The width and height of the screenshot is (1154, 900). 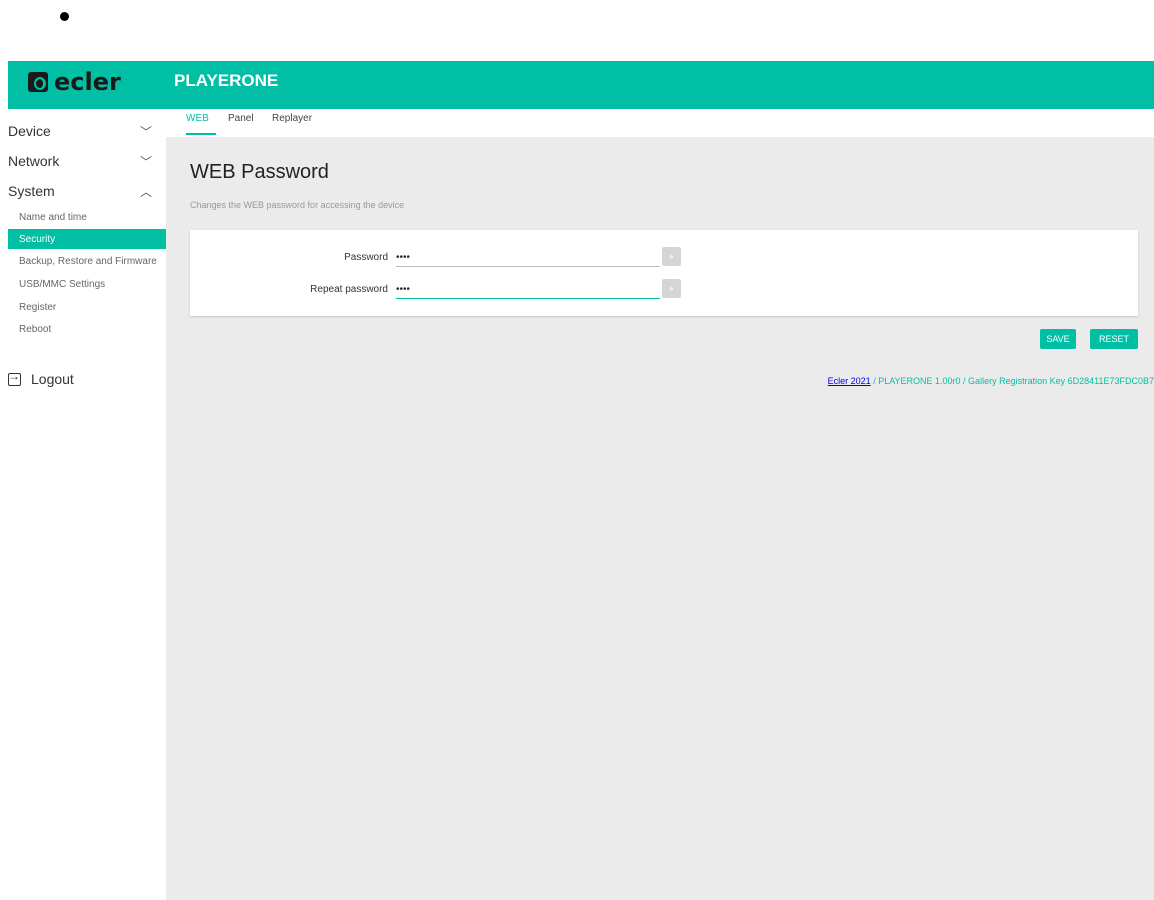 I want to click on show-password-button: ●, so click(x=671, y=256).